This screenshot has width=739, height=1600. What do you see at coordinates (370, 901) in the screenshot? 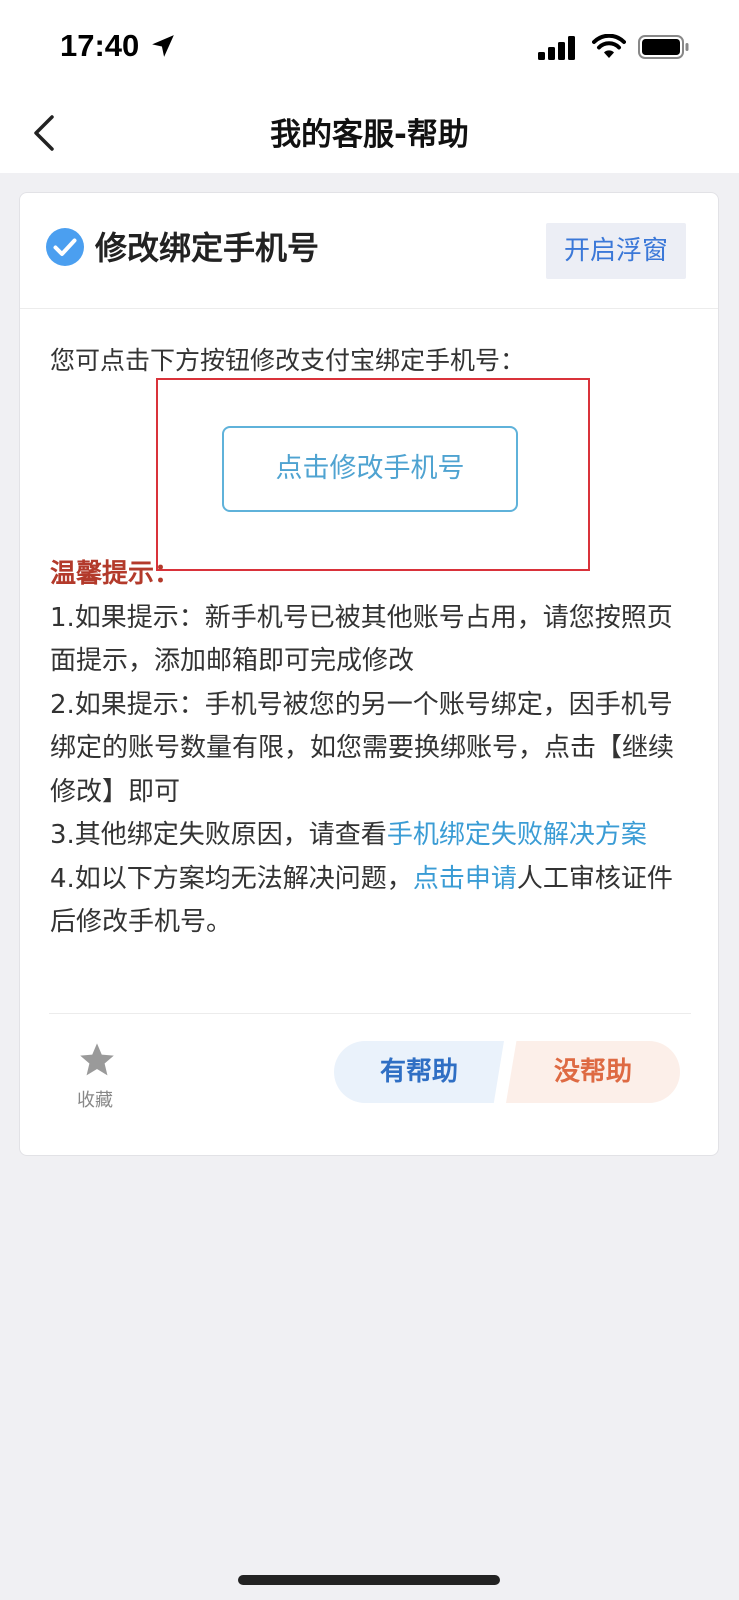
I see `tip-4: 4.如以下方案均无法解决问题，点击申请人工审核证件后修改手机号。` at bounding box center [370, 901].